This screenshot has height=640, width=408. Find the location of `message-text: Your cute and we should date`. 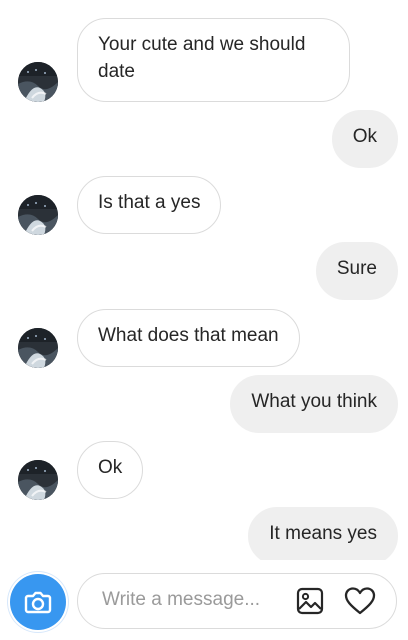

message-text: Your cute and we should date is located at coordinates (202, 58).